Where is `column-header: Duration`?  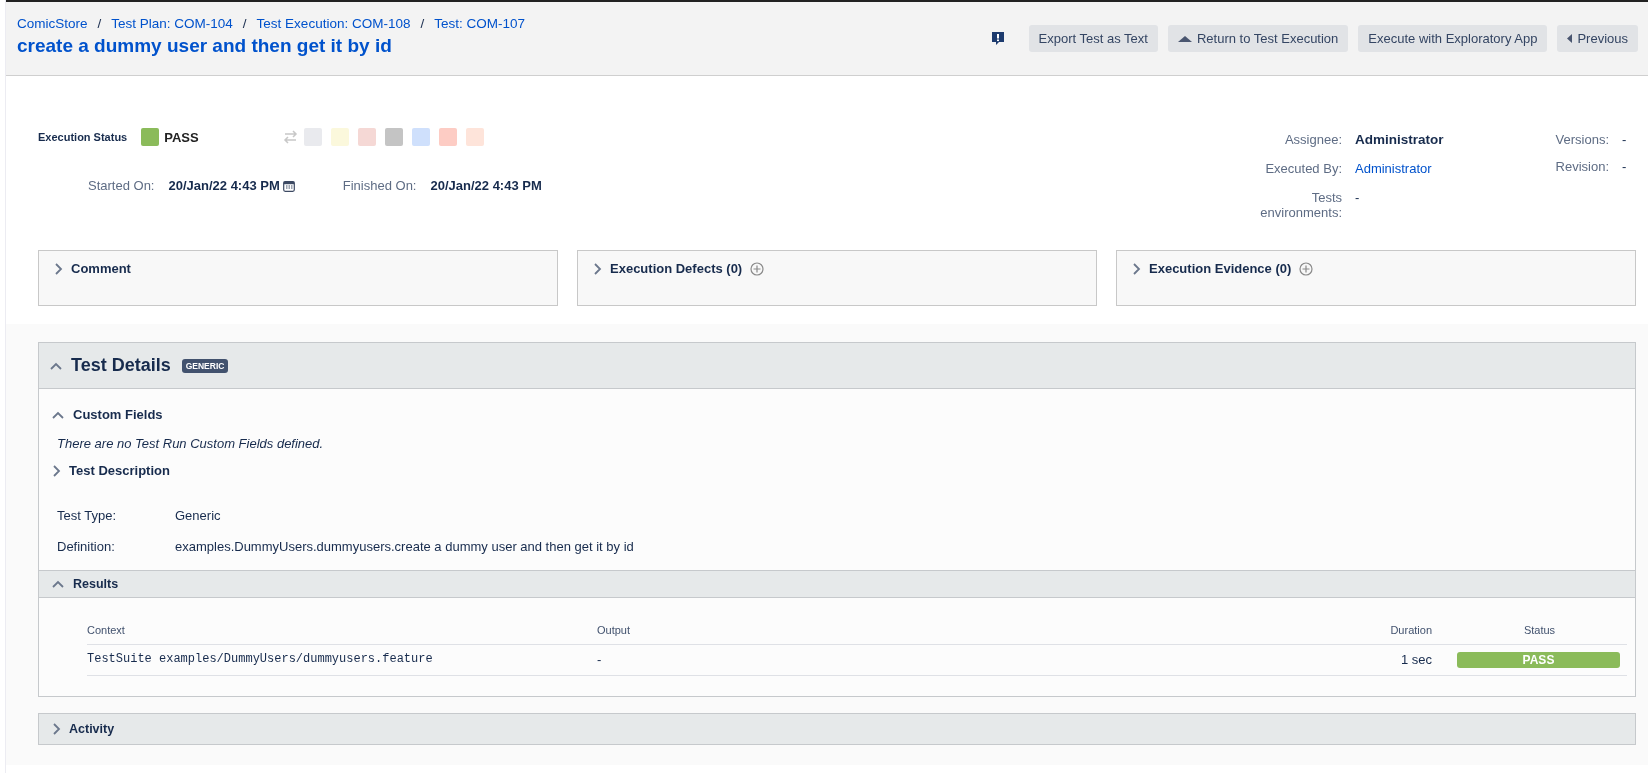
column-header: Duration is located at coordinates (1397, 634).